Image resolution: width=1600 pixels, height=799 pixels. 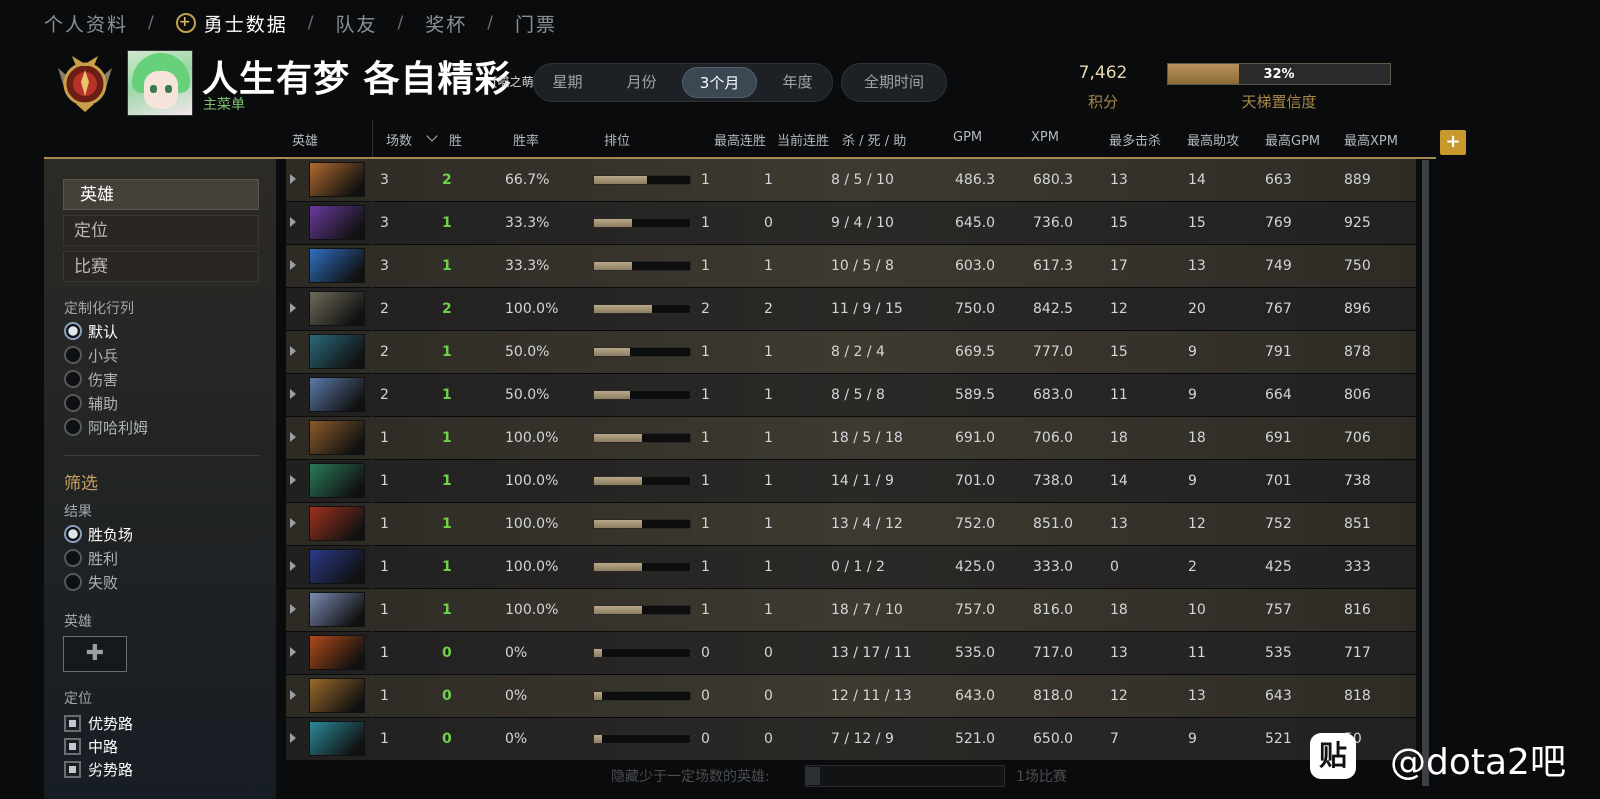 What do you see at coordinates (399, 139) in the screenshot?
I see `col-matches: 场数` at bounding box center [399, 139].